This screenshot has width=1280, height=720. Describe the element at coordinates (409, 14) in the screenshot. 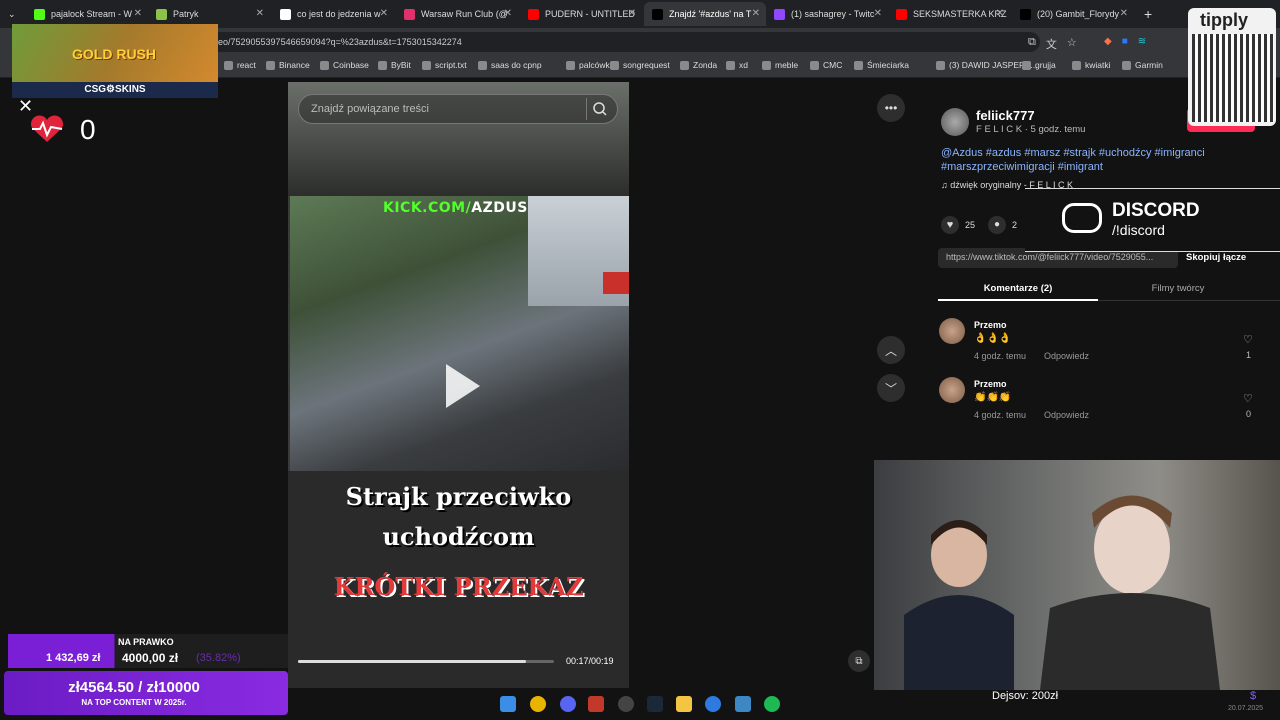

I see `tab-favicon-icon` at that location.